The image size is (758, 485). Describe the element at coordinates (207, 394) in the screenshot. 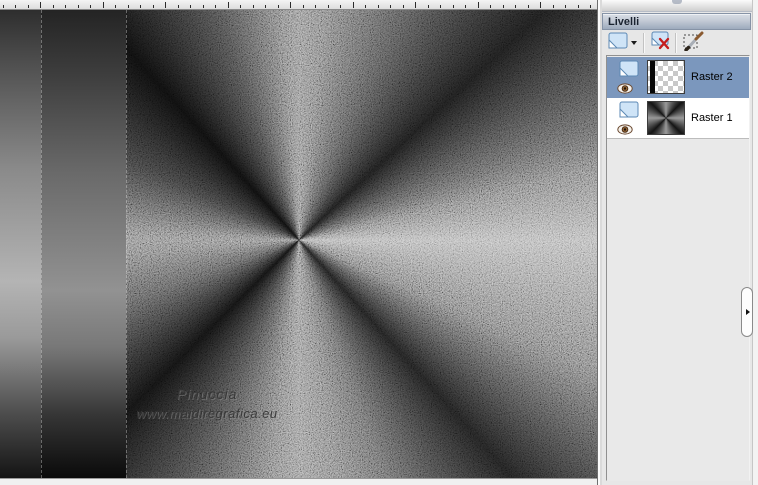

I see `watermark-name: Pinuccia` at that location.